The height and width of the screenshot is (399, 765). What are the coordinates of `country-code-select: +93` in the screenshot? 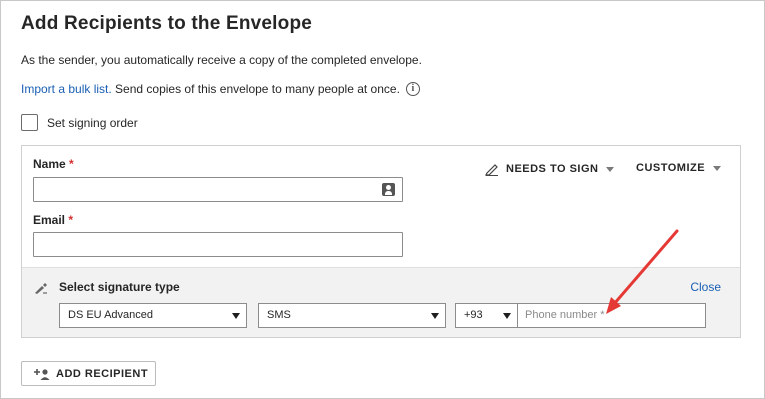 It's located at (486, 315).